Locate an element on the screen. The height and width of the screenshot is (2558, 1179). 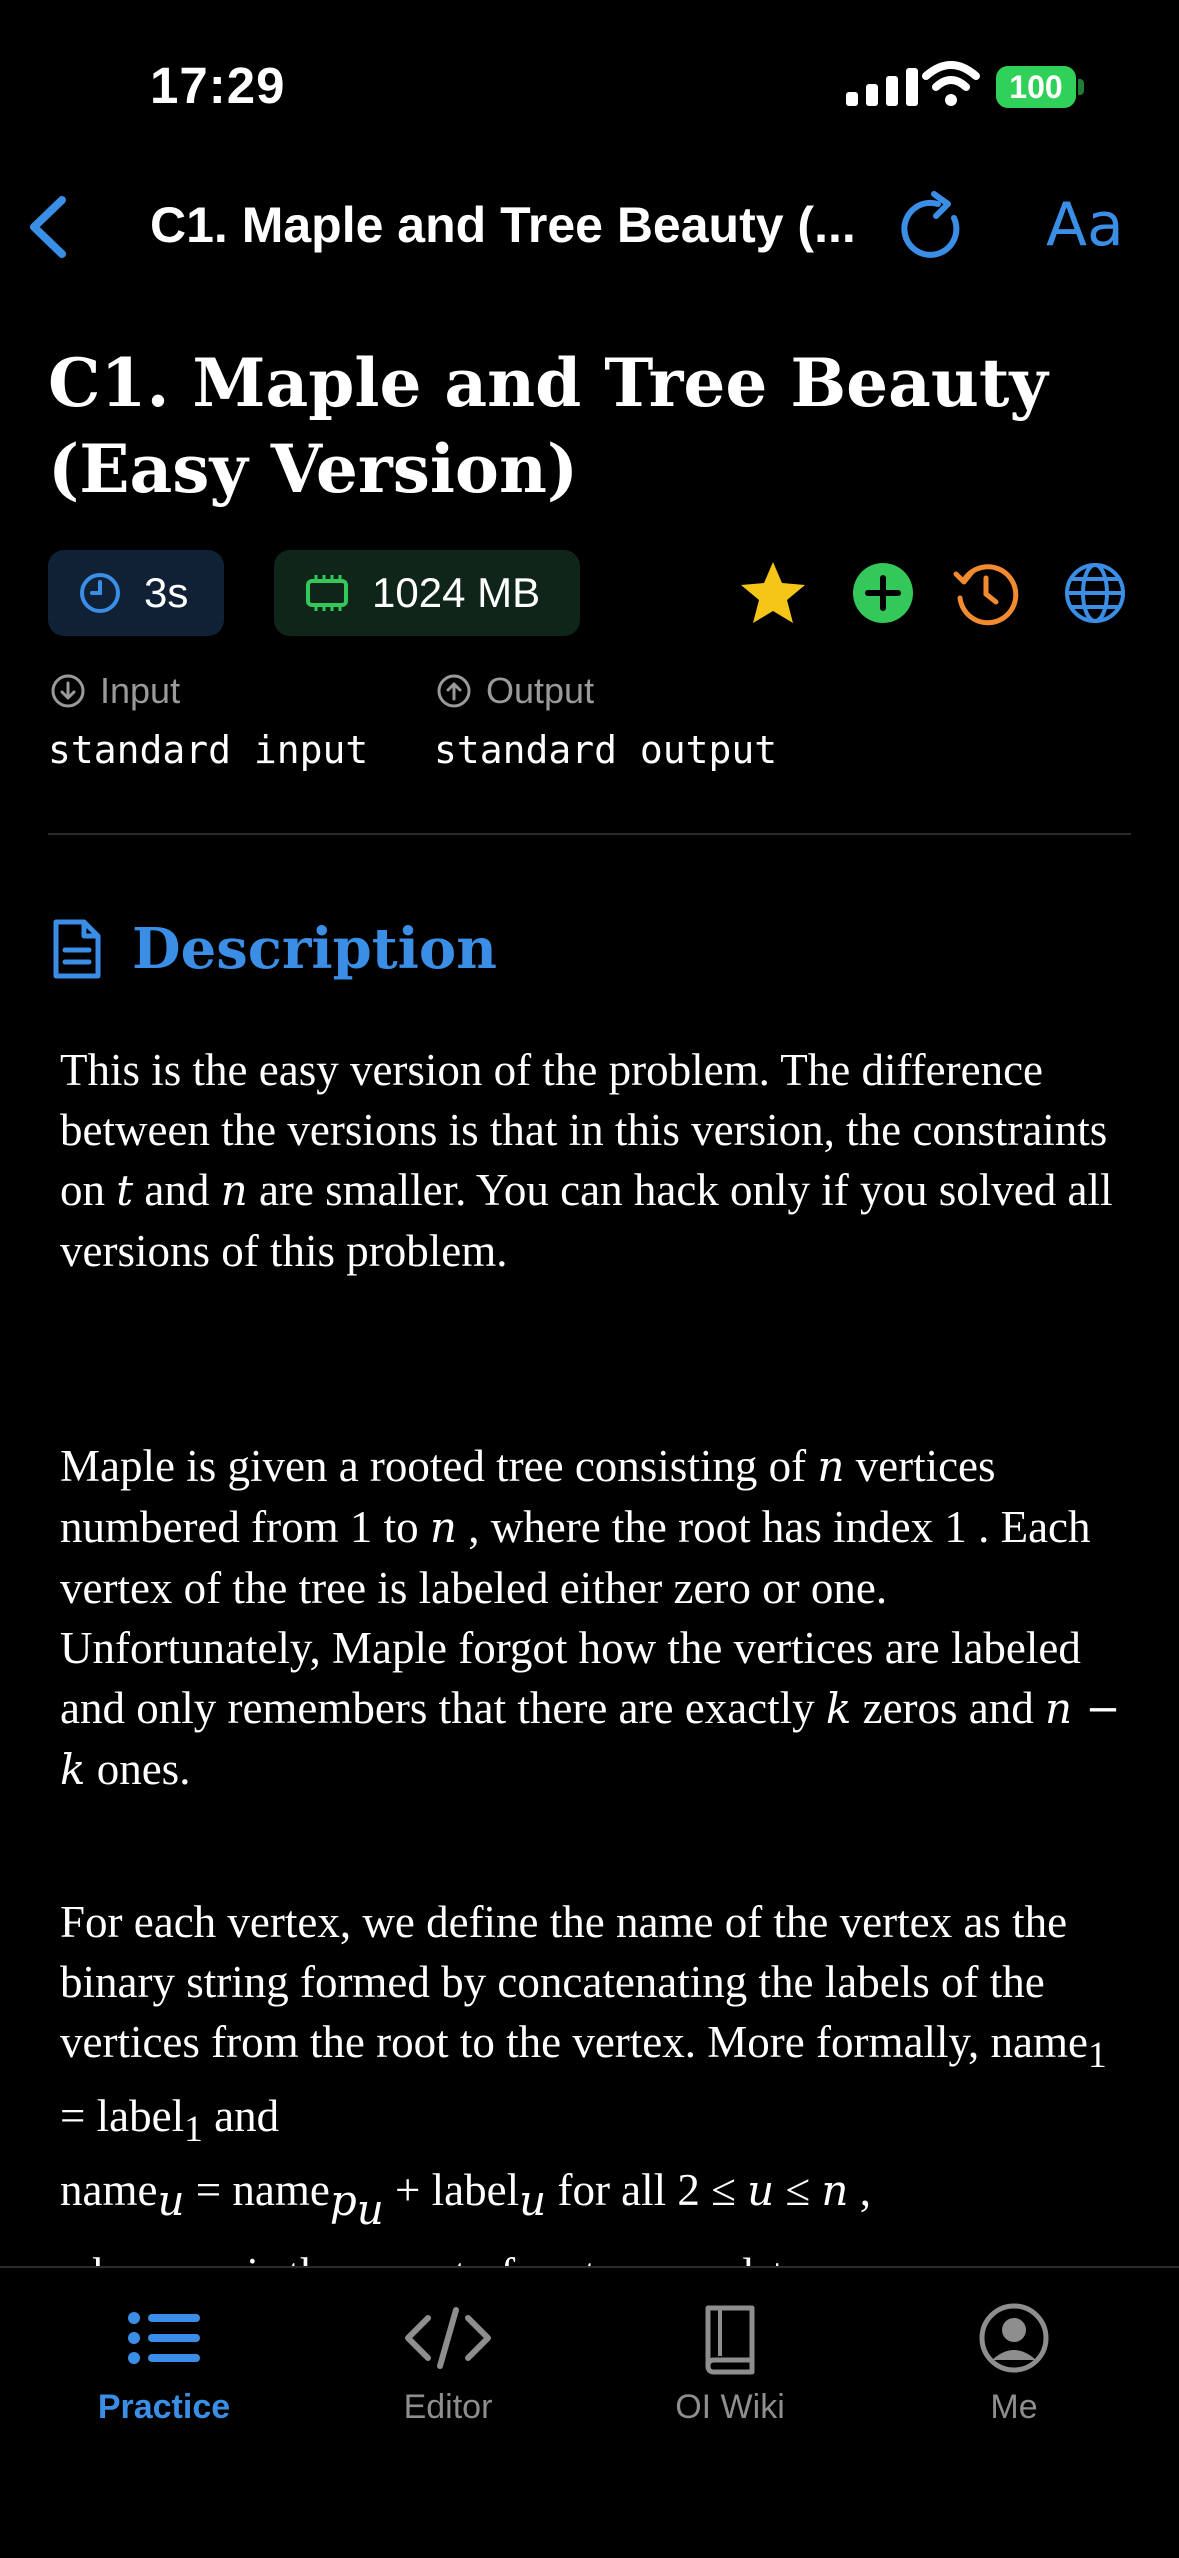
output-label: Output is located at coordinates (515, 691).